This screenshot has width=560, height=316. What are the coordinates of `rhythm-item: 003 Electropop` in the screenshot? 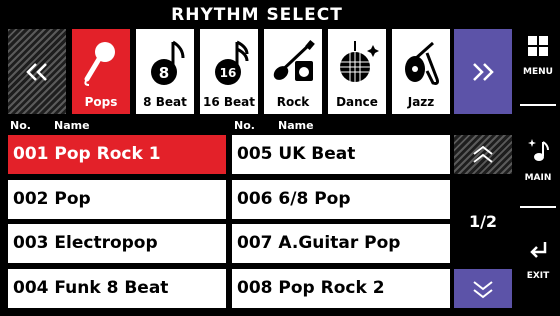 It's located at (117, 243).